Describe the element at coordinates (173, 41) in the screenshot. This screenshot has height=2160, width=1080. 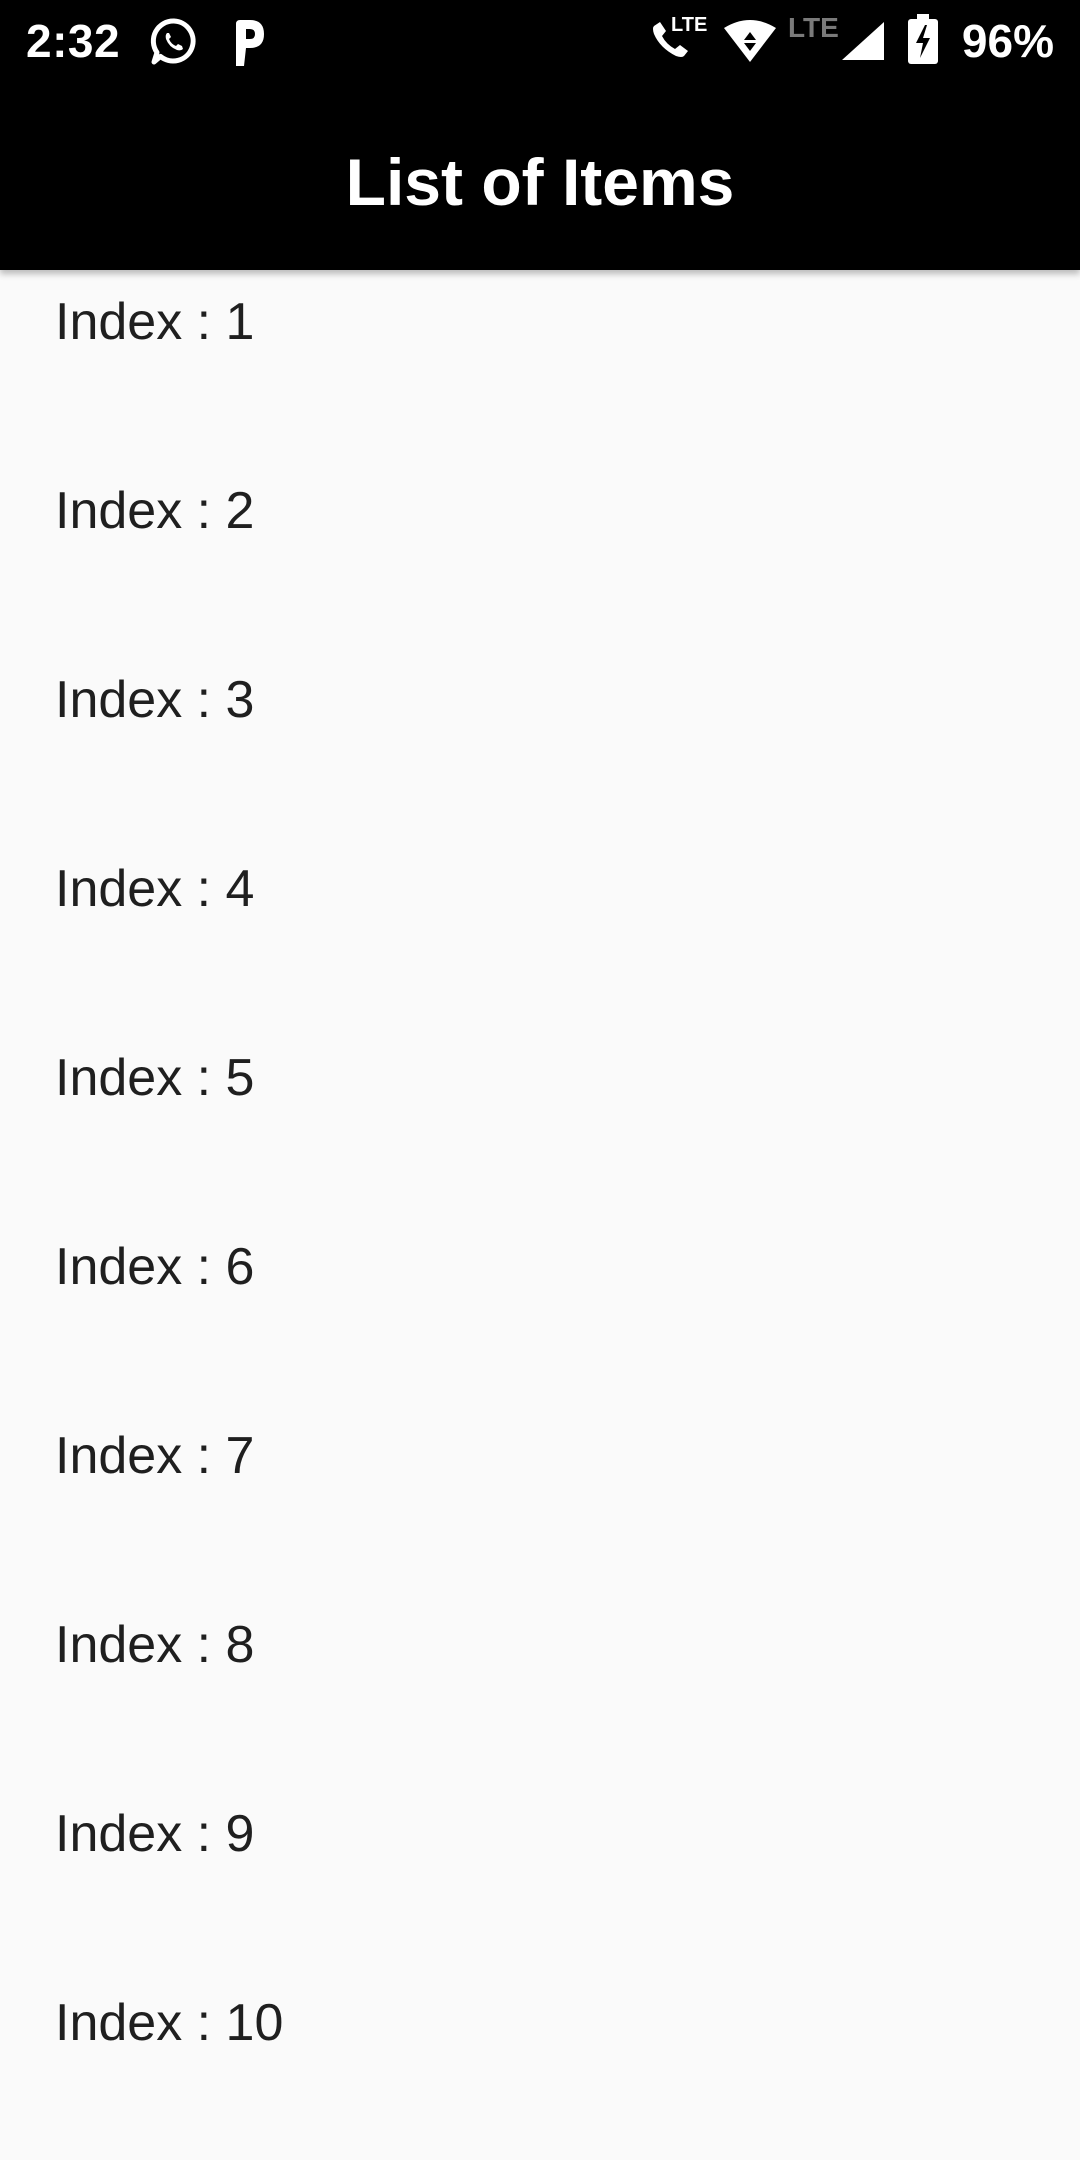
I see `whatsapp-icon` at that location.